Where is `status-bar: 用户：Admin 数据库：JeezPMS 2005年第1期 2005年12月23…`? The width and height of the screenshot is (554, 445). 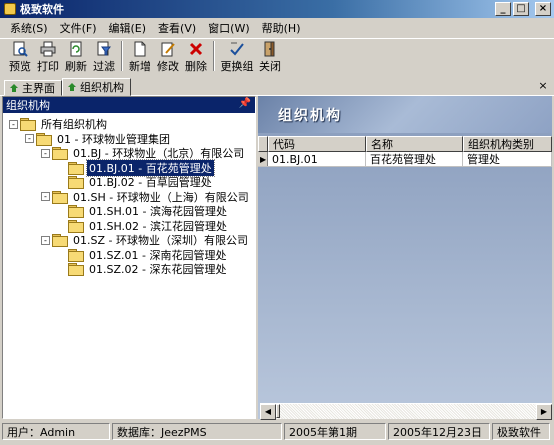
status-bar: 用户：Admin 数据库：JeezPMS 2005年第1期 2005年12月23… is located at coordinates (277, 432).